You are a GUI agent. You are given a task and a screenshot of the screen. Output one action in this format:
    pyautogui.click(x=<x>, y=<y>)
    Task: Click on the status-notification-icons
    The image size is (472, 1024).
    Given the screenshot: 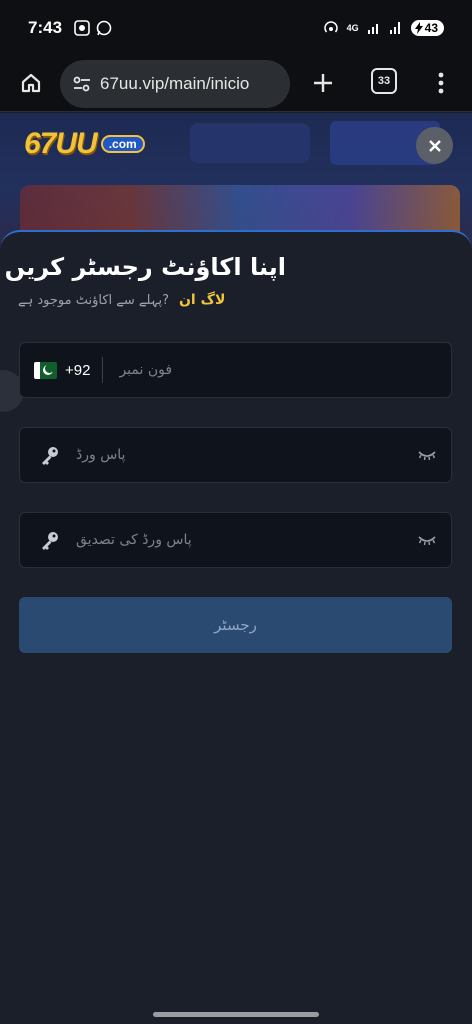 What is the action you would take?
    pyautogui.click(x=93, y=28)
    